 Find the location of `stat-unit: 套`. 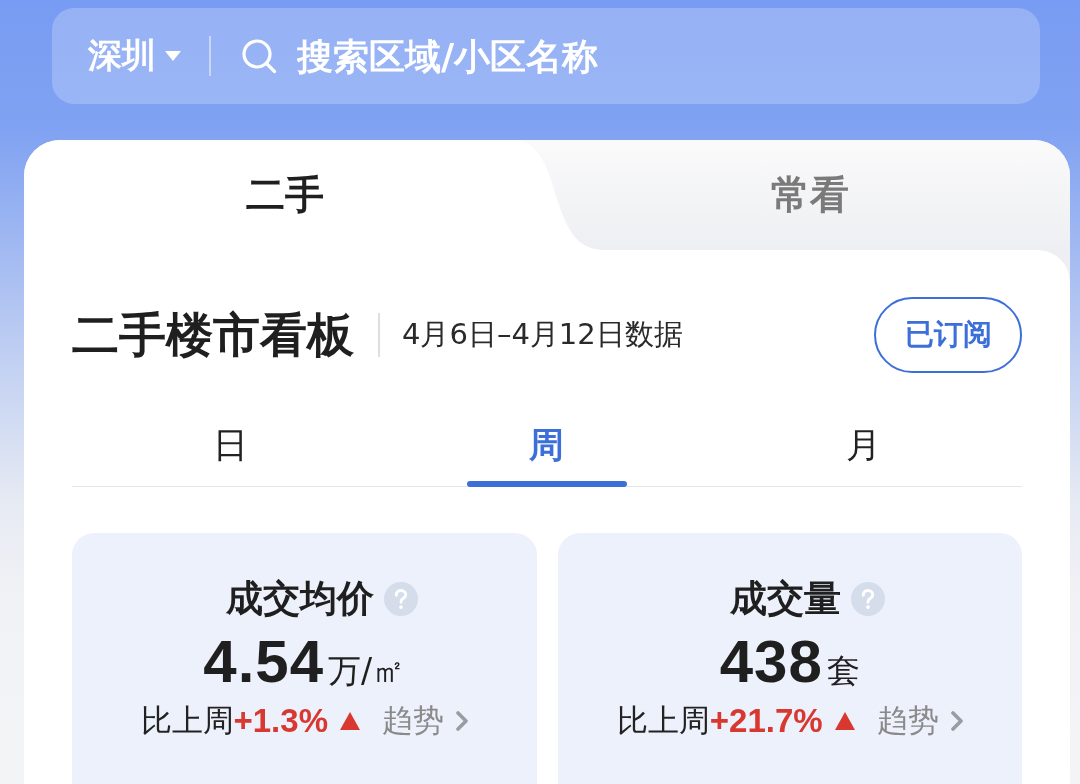

stat-unit: 套 is located at coordinates (843, 671).